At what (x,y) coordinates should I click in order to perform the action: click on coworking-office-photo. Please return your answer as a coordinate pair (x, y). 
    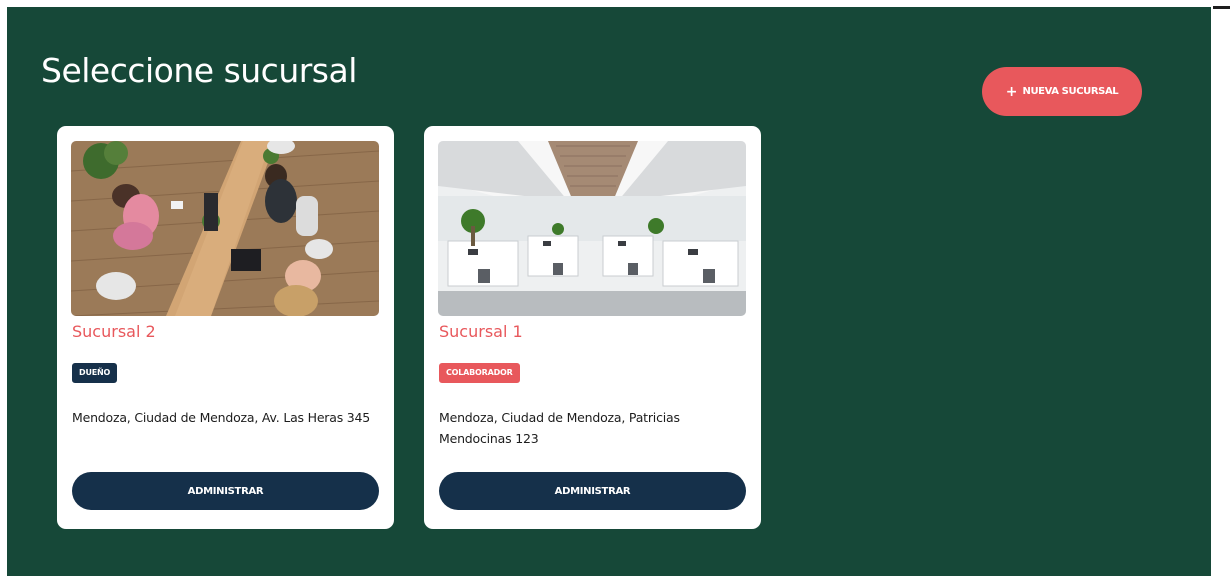
    Looking at the image, I should click on (225, 228).